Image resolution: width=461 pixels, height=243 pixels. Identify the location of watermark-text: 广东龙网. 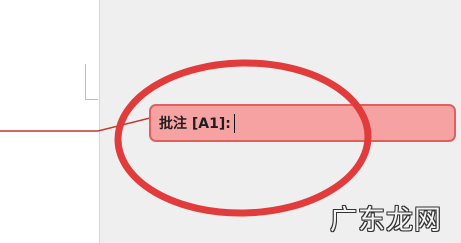
(386, 220).